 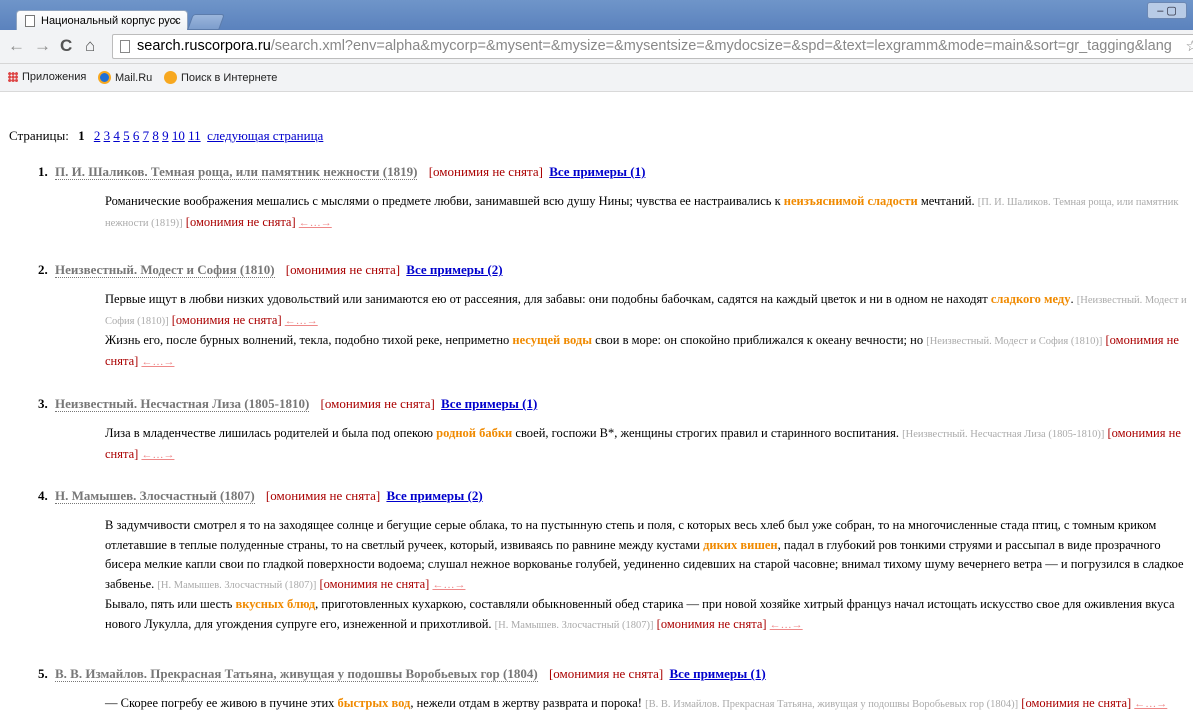 I want to click on match-highlight: неизъяснимой сладости, so click(x=850, y=201).